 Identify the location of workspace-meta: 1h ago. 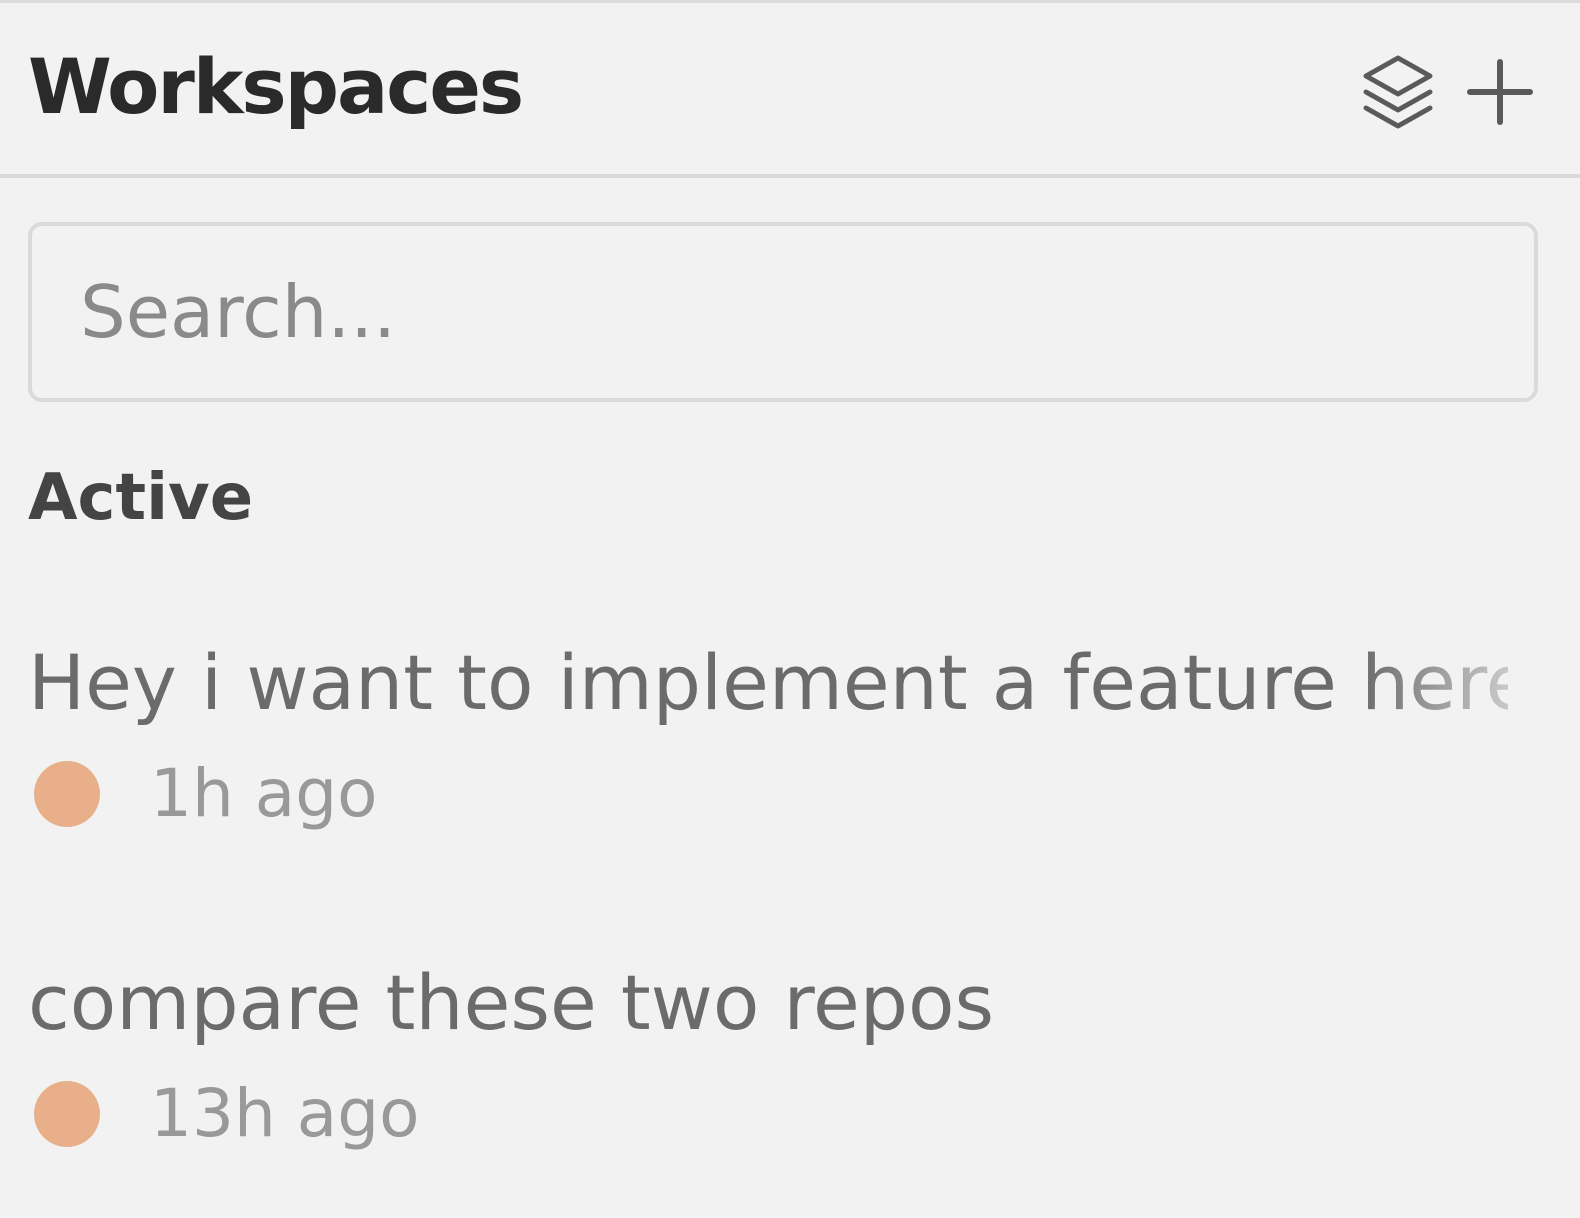
(206, 794).